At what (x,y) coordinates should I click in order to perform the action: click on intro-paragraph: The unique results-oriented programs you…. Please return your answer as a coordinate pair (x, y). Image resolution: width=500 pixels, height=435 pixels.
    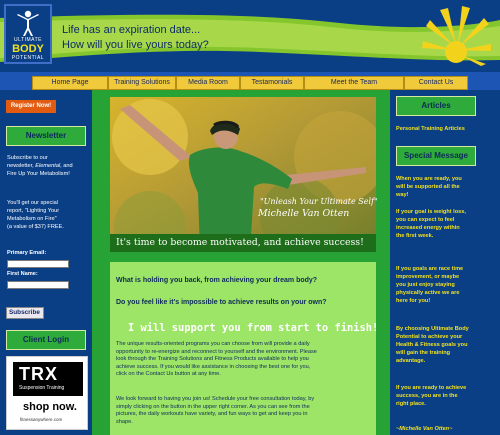
    Looking at the image, I should click on (245, 360).